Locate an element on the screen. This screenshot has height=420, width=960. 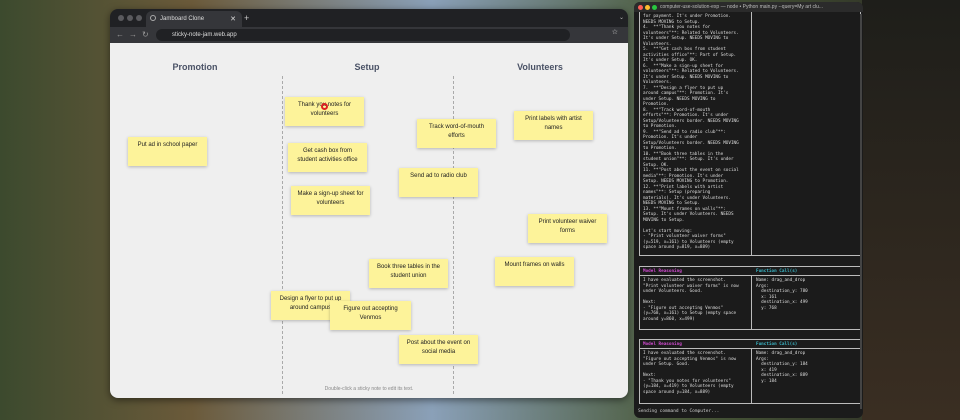
sticky-note: Make a sign-up sheet for volunteers is located at coordinates (330, 200).